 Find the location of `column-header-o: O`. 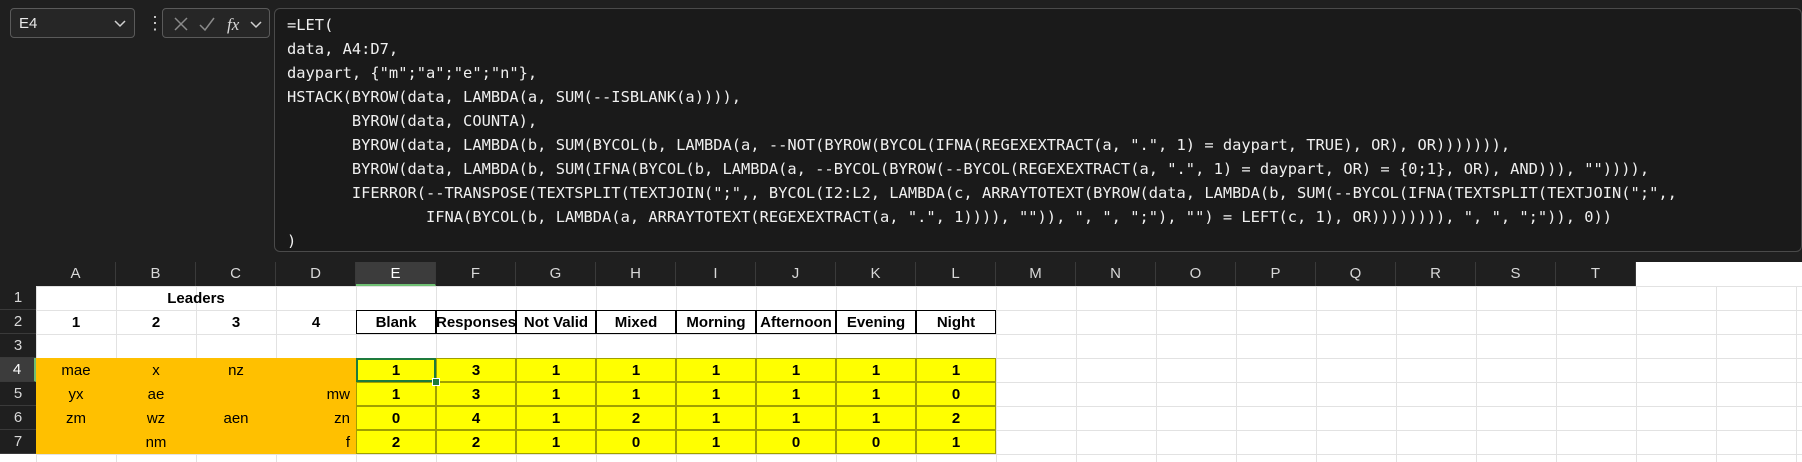

column-header-o: O is located at coordinates (1196, 274).